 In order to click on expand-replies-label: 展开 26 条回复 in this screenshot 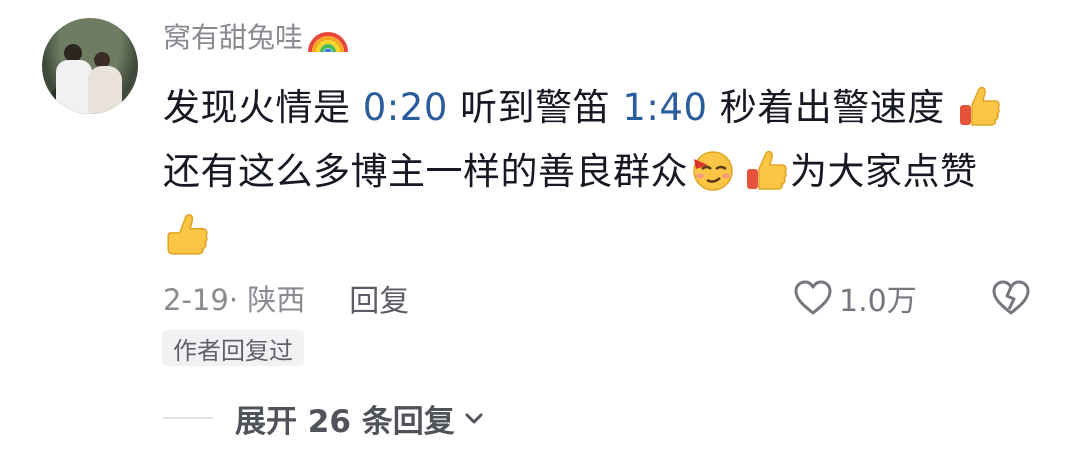, I will do `click(345, 421)`.